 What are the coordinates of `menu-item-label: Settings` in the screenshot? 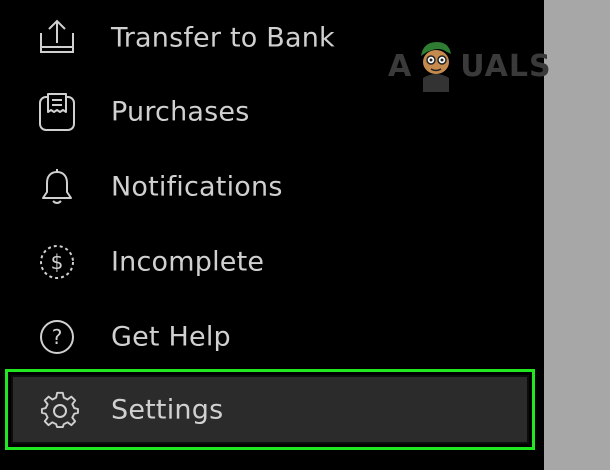 It's located at (167, 409).